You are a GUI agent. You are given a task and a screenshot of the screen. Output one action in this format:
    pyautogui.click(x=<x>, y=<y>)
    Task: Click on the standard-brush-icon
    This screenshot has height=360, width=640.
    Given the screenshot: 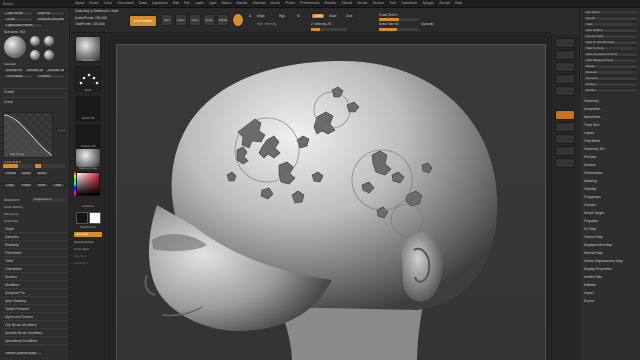 What is the action you would take?
    pyautogui.click(x=35, y=41)
    